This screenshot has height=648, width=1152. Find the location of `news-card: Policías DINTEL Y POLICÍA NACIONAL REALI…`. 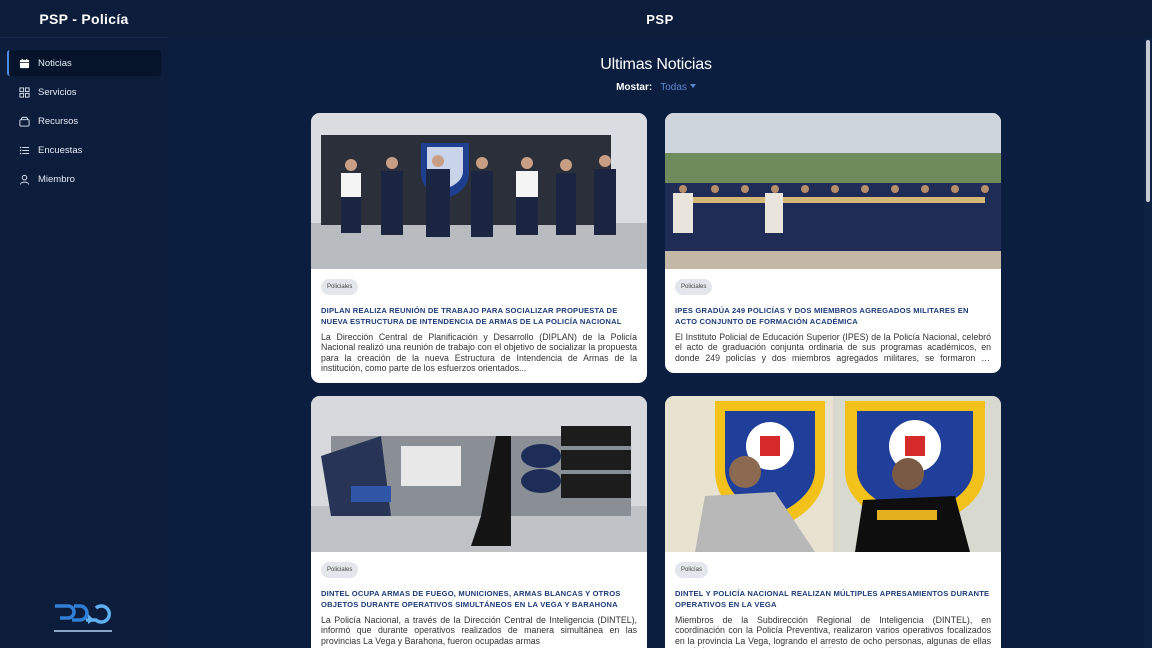

news-card: Policías DINTEL Y POLICÍA NACIONAL REALI… is located at coordinates (833, 522).